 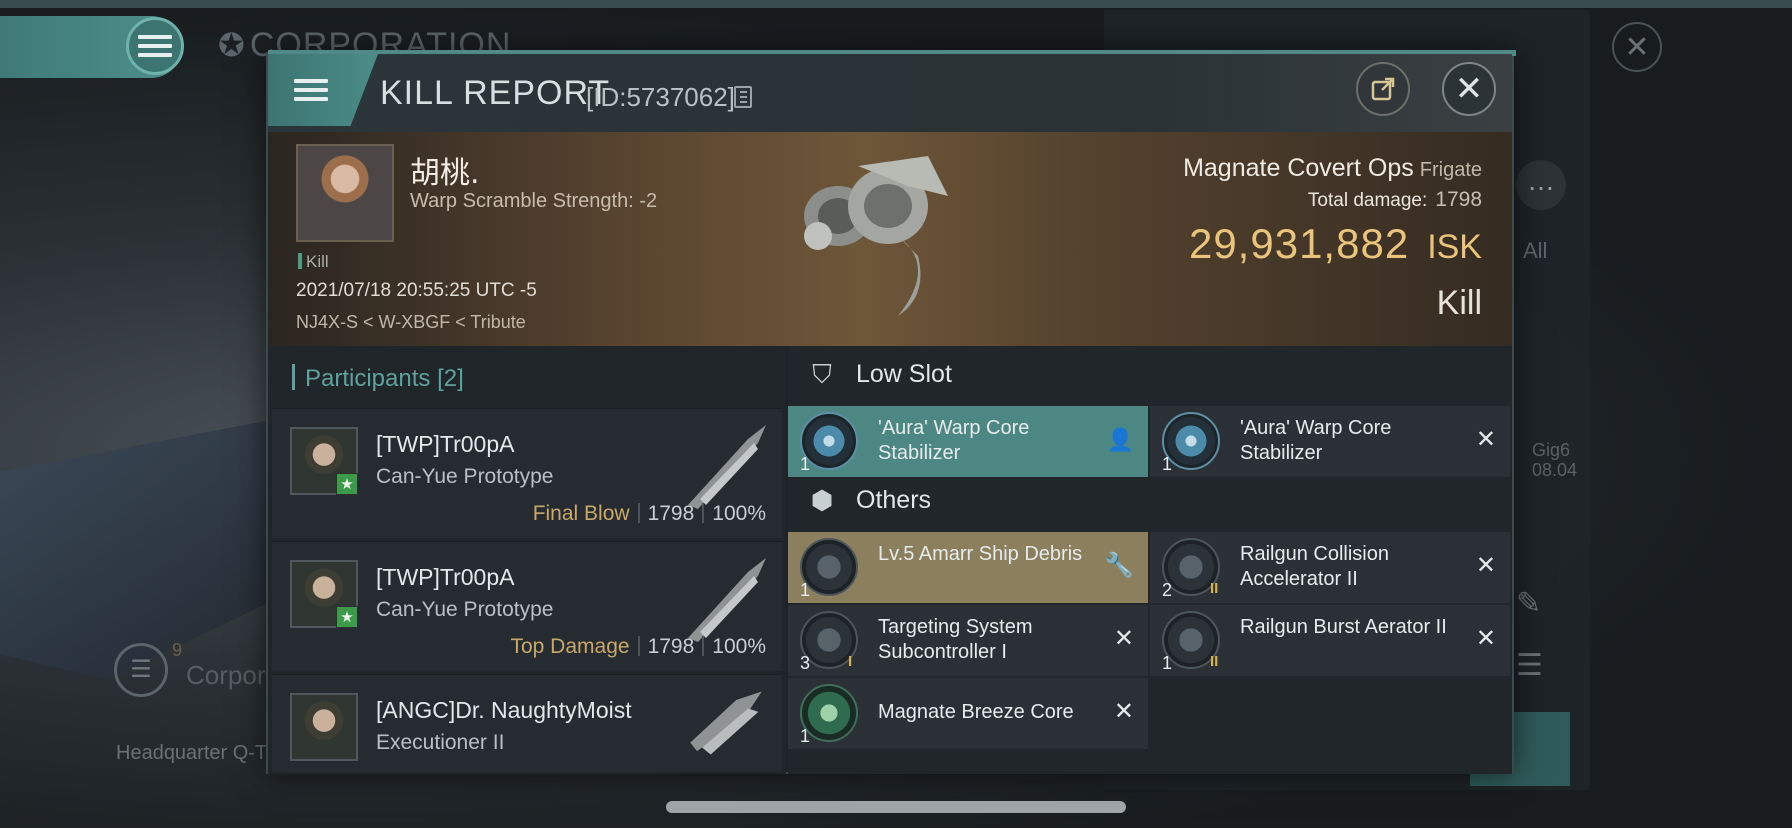 I want to click on edit-icon: ✎, so click(x=1528, y=603).